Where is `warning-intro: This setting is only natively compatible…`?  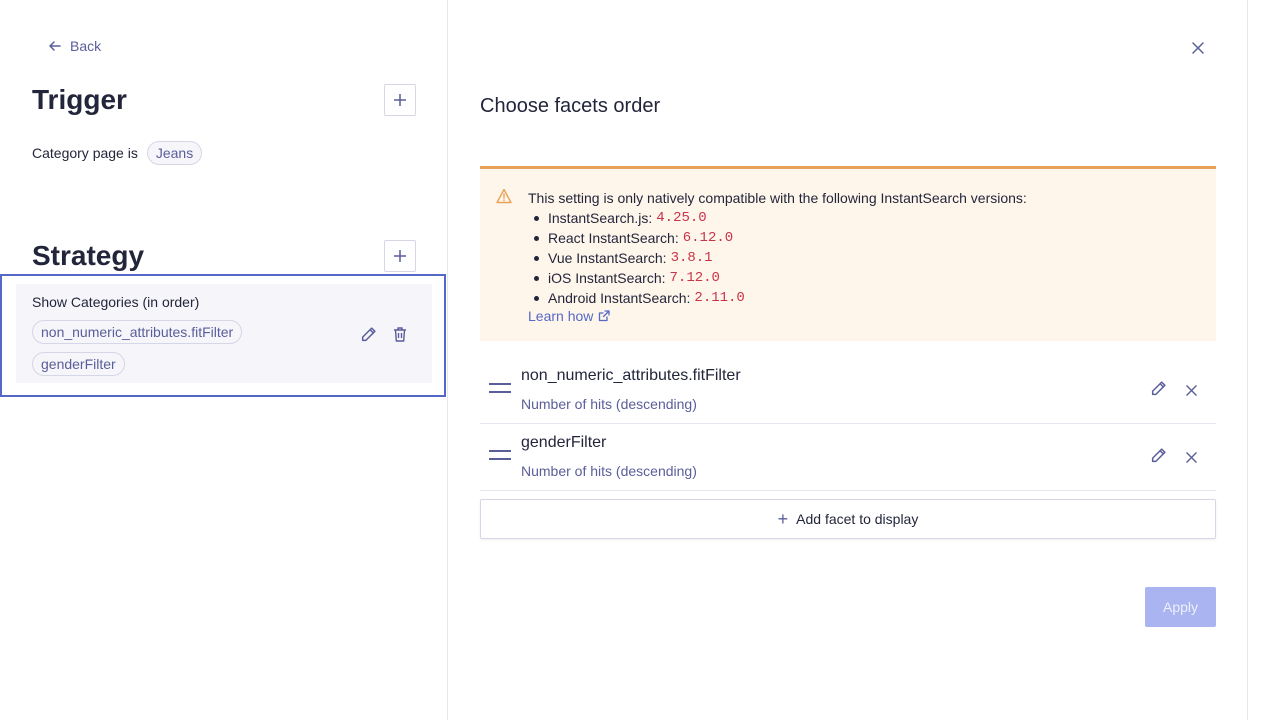
warning-intro: This setting is only natively compatible… is located at coordinates (777, 198).